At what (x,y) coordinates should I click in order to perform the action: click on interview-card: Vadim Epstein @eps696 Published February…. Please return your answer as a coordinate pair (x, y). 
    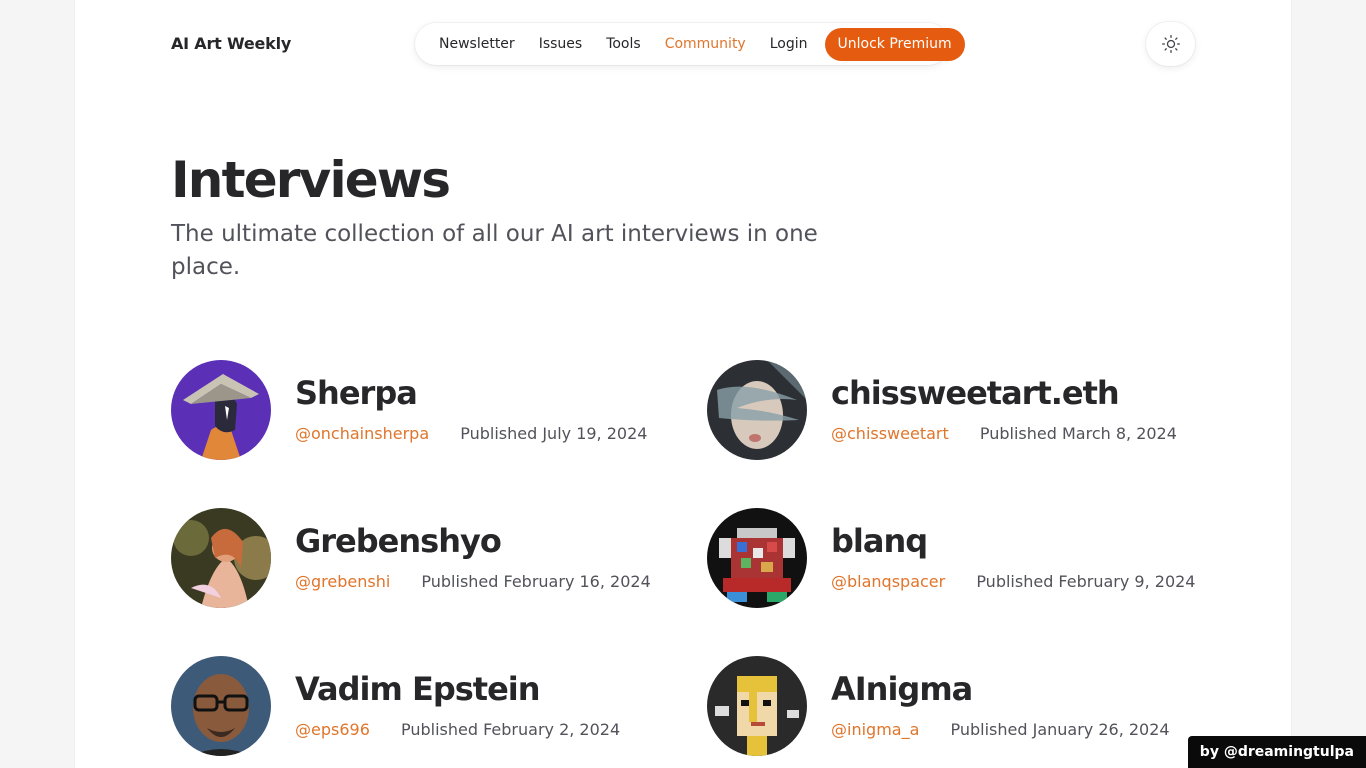
    Looking at the image, I should click on (421, 706).